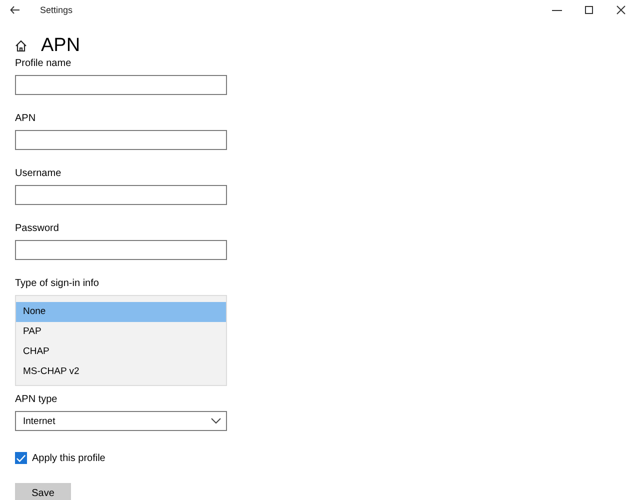 The height and width of the screenshot is (500, 640). Describe the element at coordinates (37, 229) in the screenshot. I see `field-label: Password` at that location.